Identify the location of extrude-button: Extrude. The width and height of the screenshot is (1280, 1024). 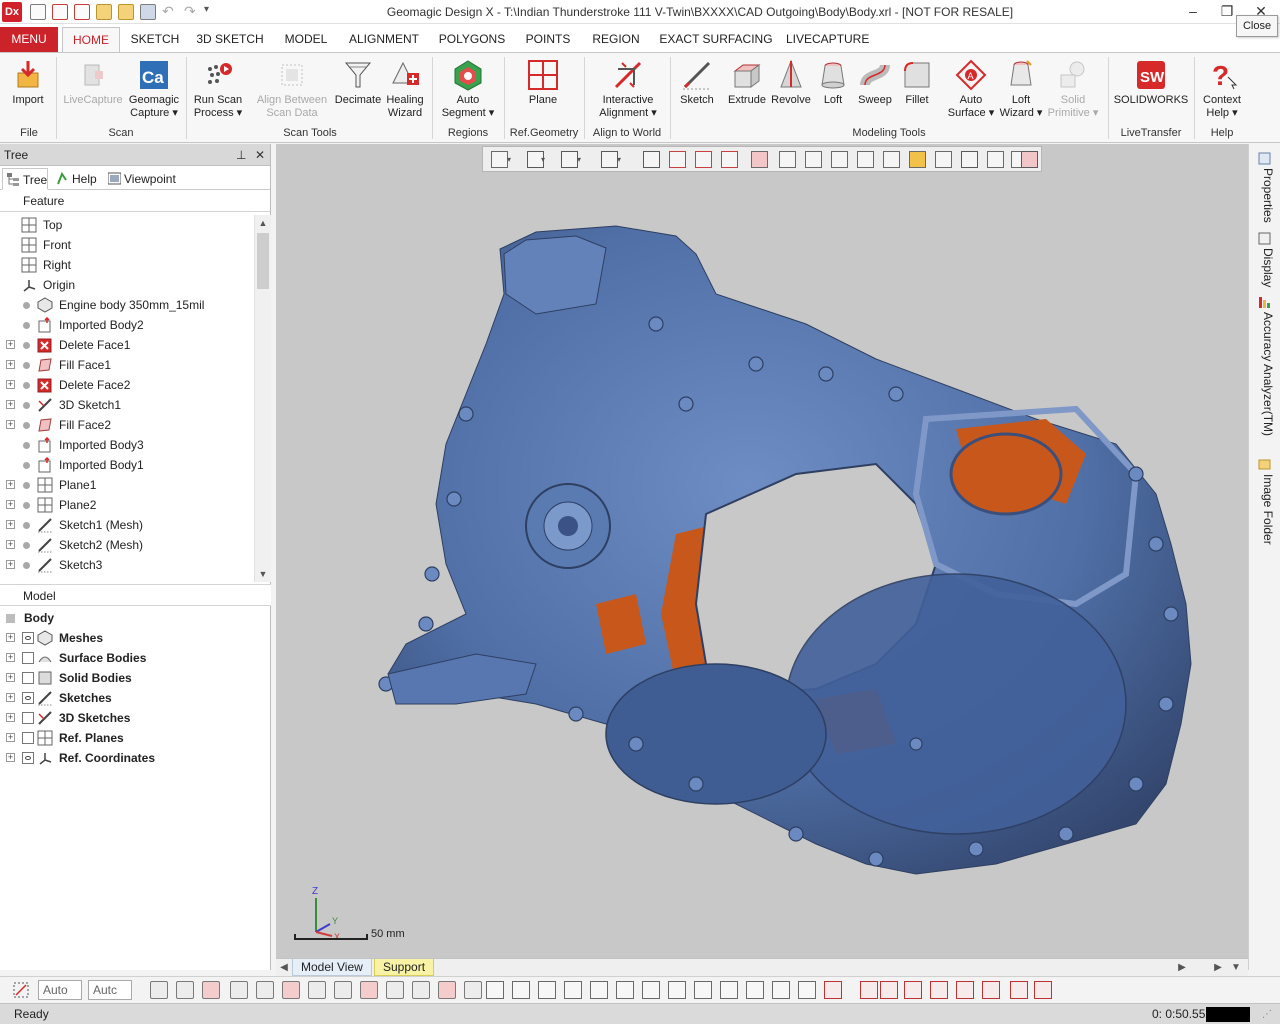
(747, 92).